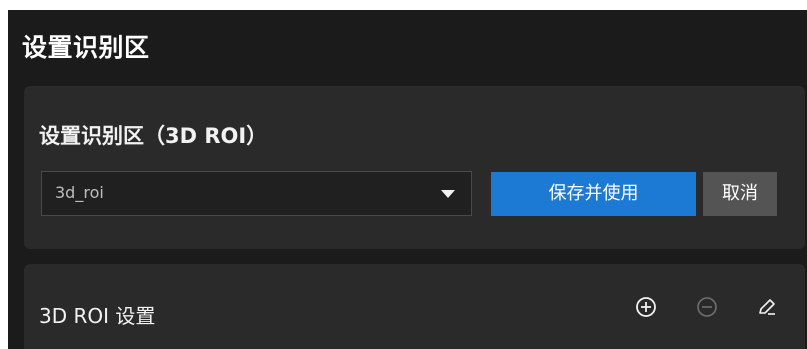 The width and height of the screenshot is (807, 349). What do you see at coordinates (86, 47) in the screenshot?
I see `page-title: 设置识别区` at bounding box center [86, 47].